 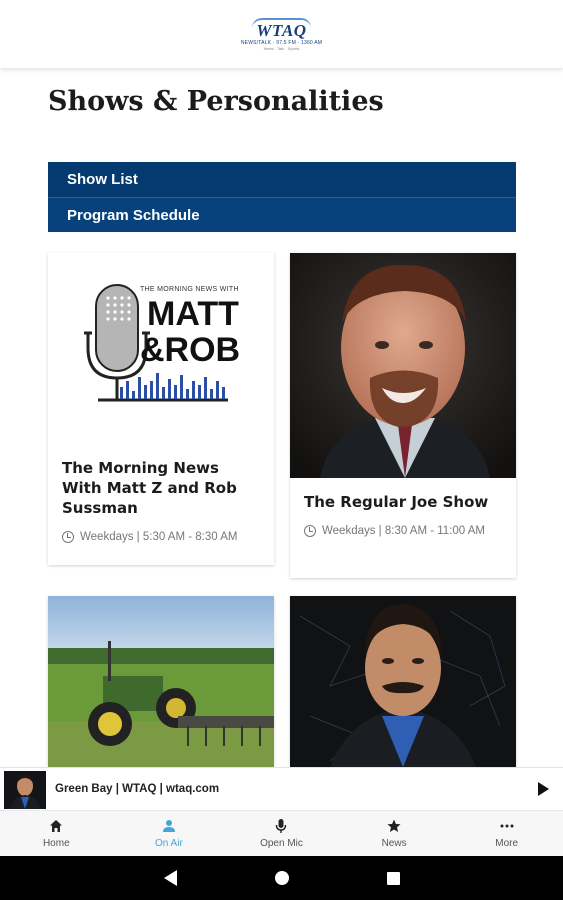 I want to click on tab-home: Home, so click(x=56, y=833).